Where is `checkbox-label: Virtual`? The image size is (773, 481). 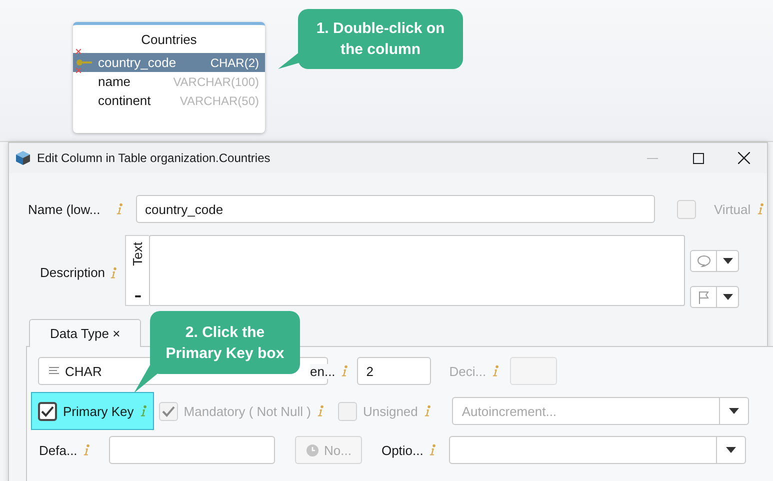
checkbox-label: Virtual is located at coordinates (732, 209).